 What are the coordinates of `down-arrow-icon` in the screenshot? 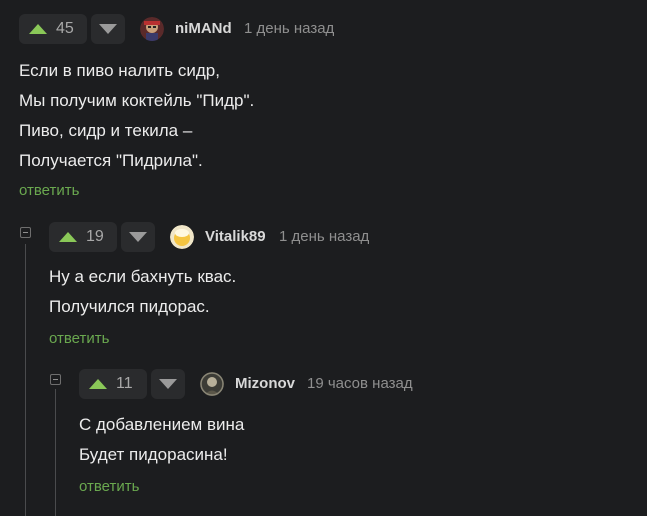 It's located at (168, 384).